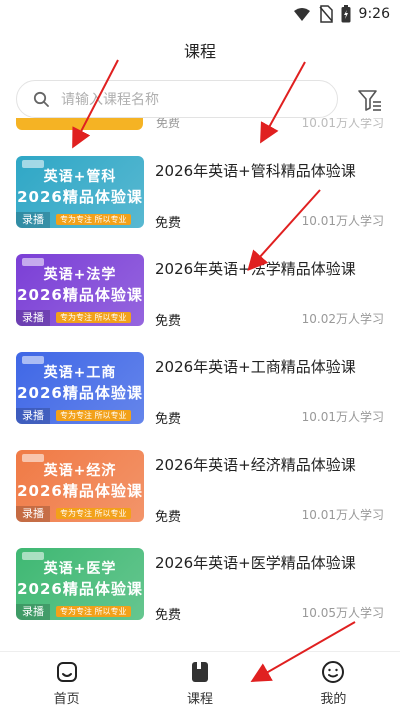 Image resolution: width=400 pixels, height=711 pixels. I want to click on tab-bar: 首页 课程 我的, so click(200, 681).